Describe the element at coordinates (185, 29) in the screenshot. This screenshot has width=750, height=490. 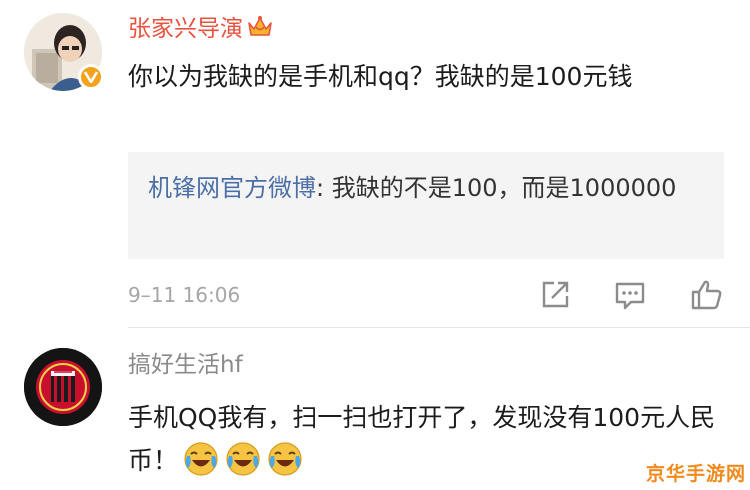
I see `author-name: 张家兴导演` at that location.